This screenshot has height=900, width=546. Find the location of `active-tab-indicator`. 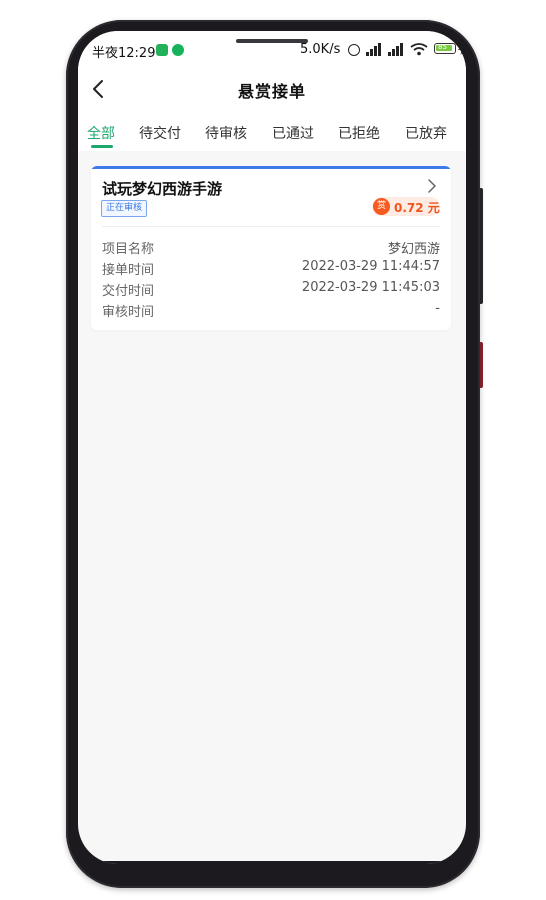

active-tab-indicator is located at coordinates (102, 146).